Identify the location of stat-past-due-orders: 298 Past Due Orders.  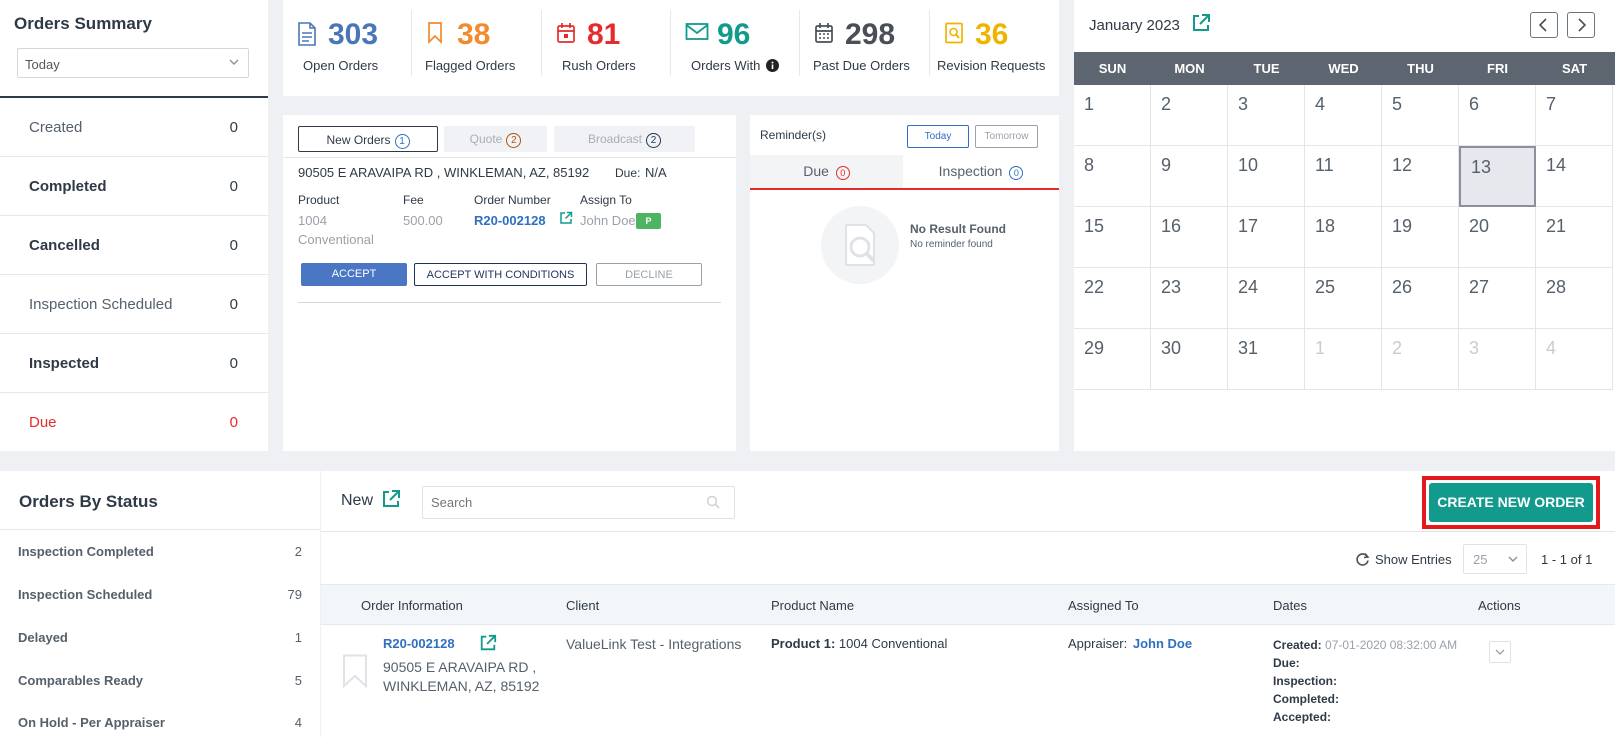
(864, 48).